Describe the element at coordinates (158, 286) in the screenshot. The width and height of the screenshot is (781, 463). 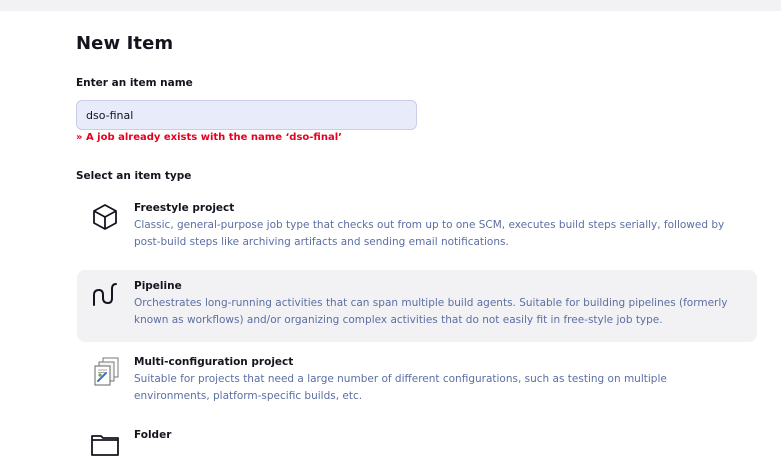
I see `item-type-name: Pipeline` at that location.